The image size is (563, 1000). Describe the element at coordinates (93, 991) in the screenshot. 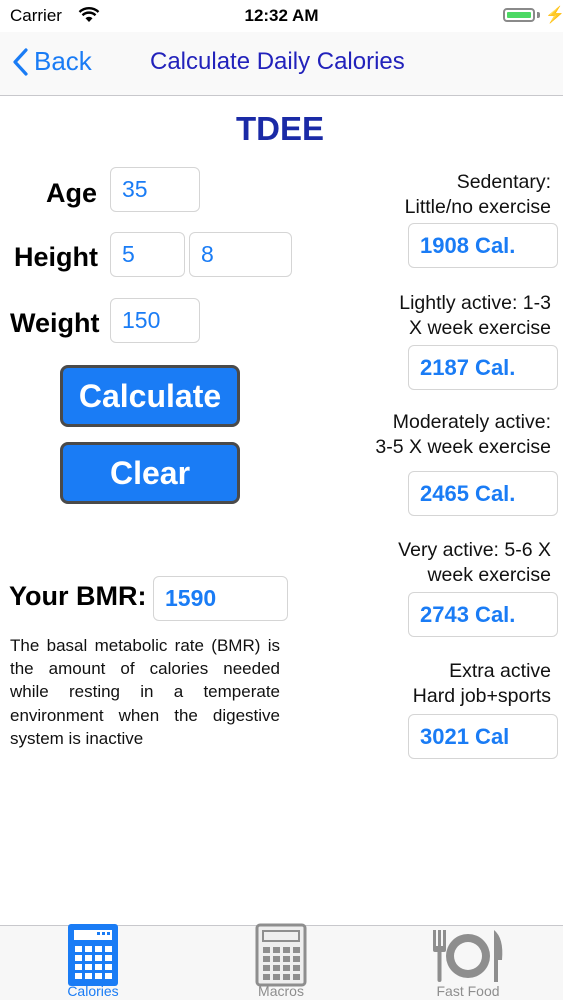

I see `tab-calories-label: Calories` at that location.